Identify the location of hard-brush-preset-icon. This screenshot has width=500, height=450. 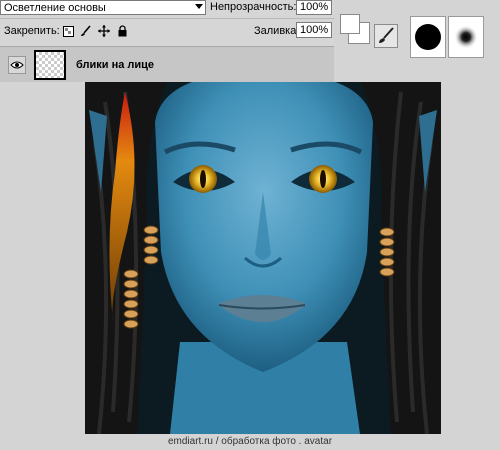
(428, 37).